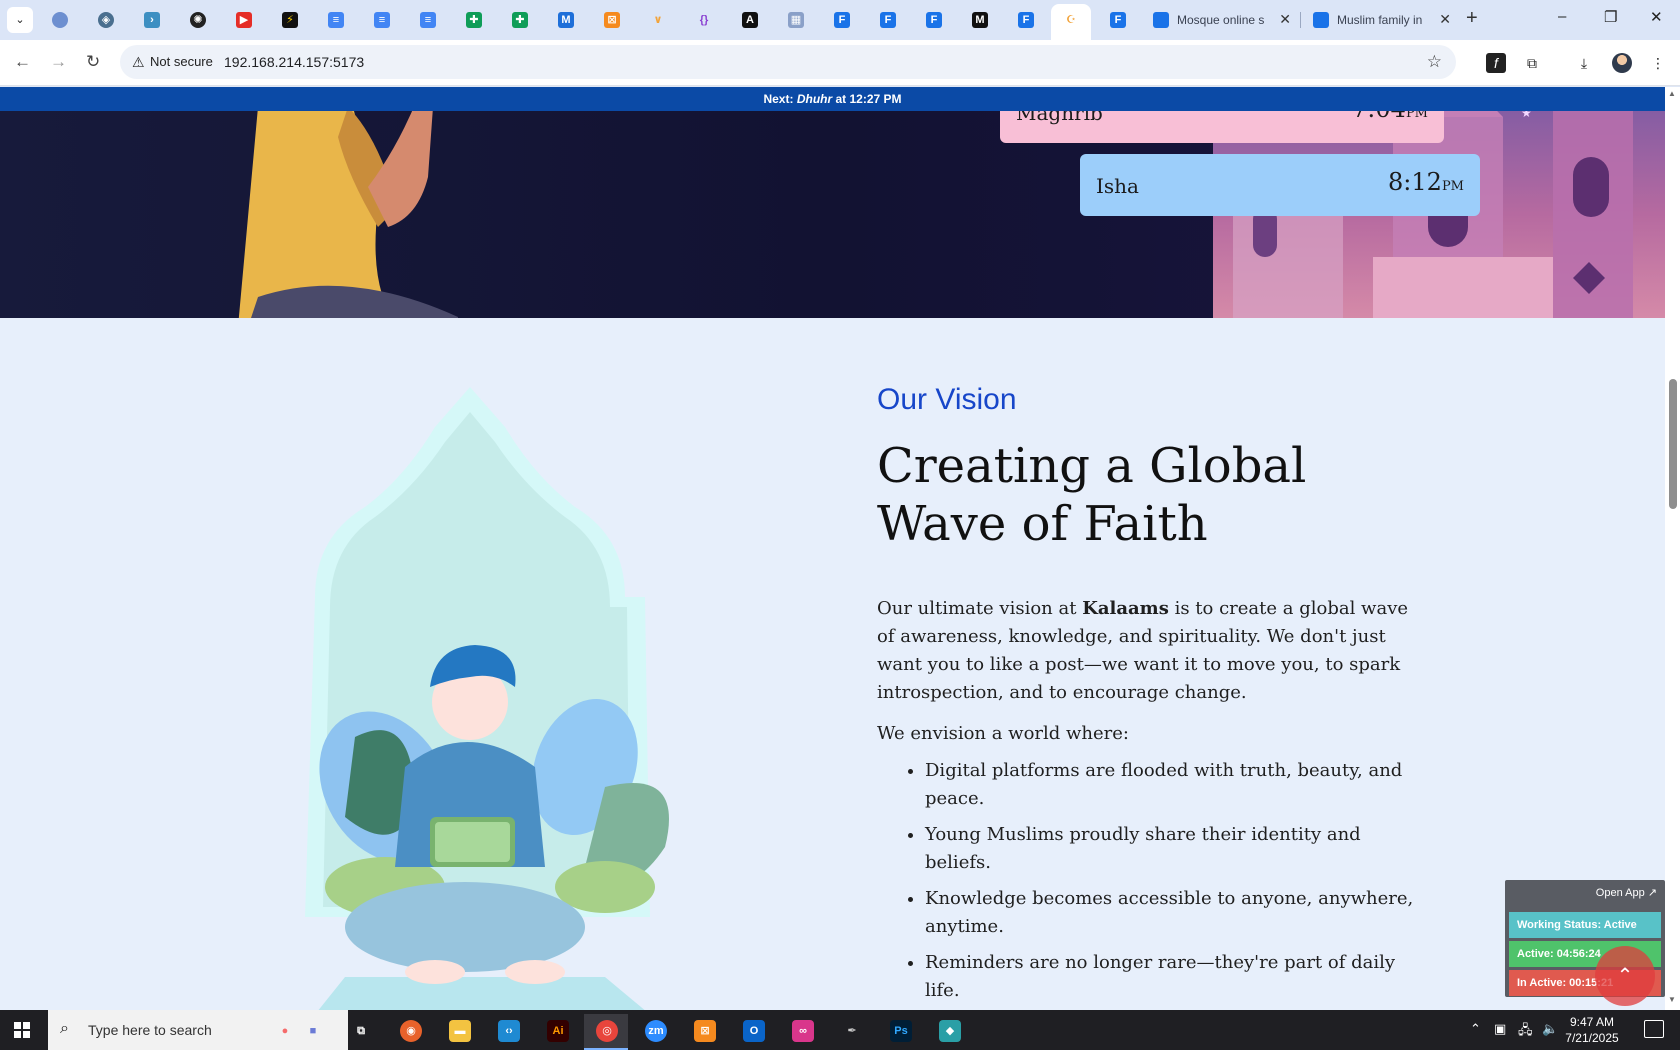  What do you see at coordinates (106, 20) in the screenshot?
I see `pinned-tab: ◈` at bounding box center [106, 20].